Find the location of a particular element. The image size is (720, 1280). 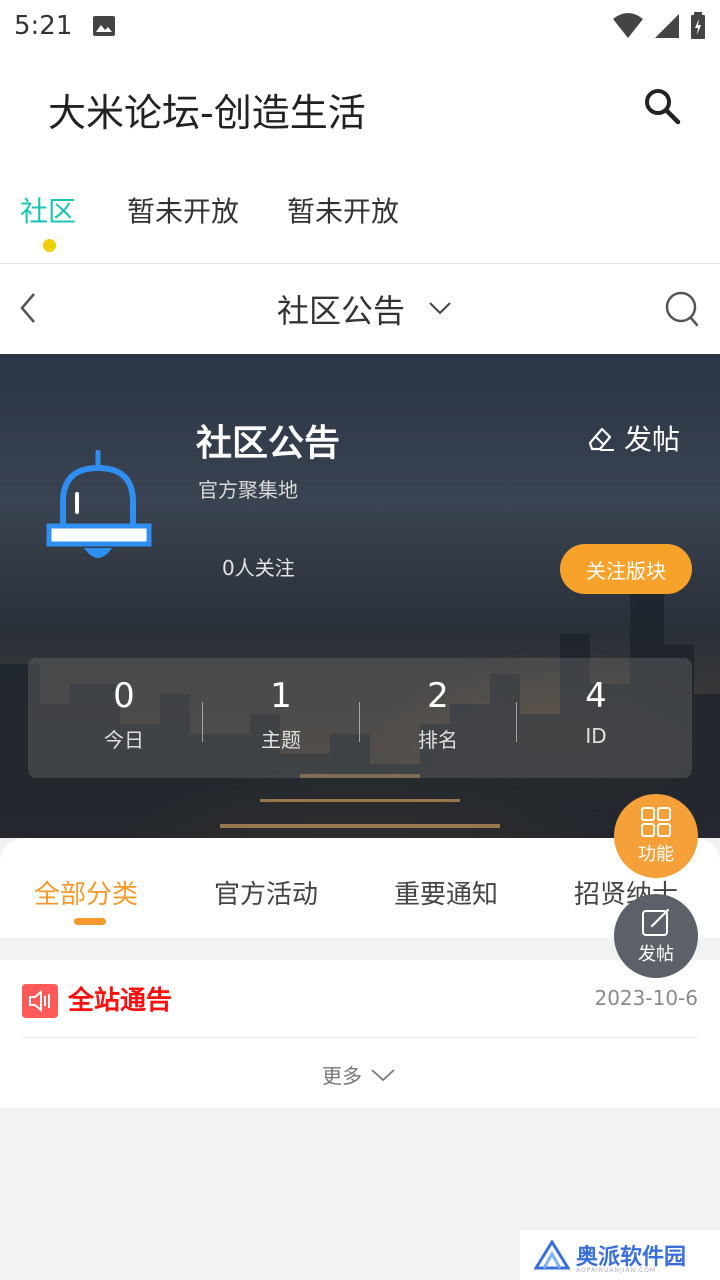

stat-id-value: 4 is located at coordinates (596, 696).